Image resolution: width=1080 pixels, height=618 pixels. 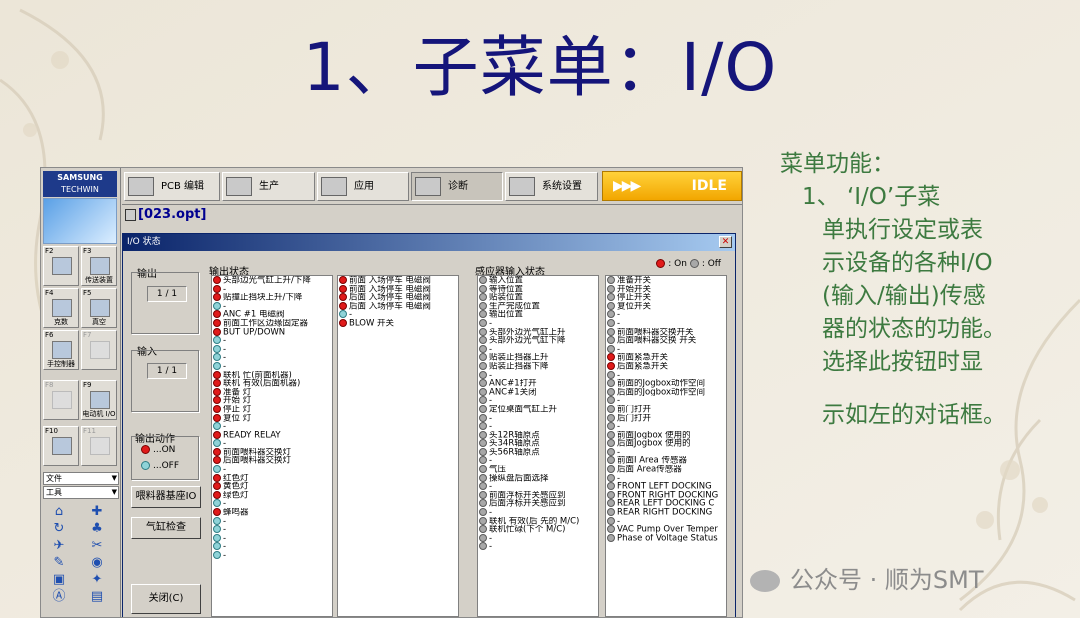 I want to click on fkey-f9: F9 电动机 I/O, so click(x=99, y=400).